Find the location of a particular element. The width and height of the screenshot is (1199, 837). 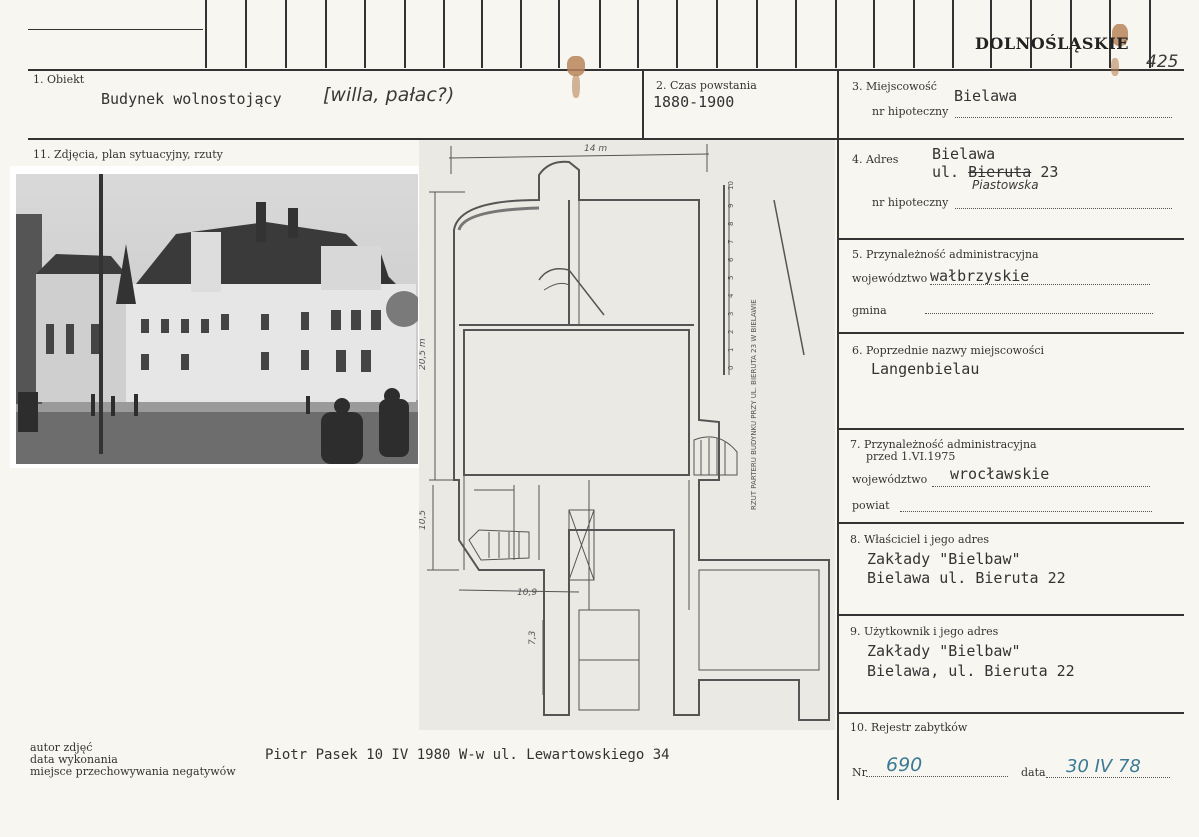

field5-gmina-label: gmina is located at coordinates (869, 310).